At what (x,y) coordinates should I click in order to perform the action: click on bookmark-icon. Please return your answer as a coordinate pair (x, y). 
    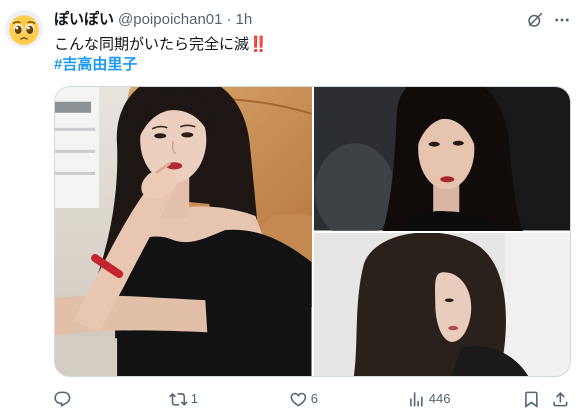
    Looking at the image, I should click on (531, 399).